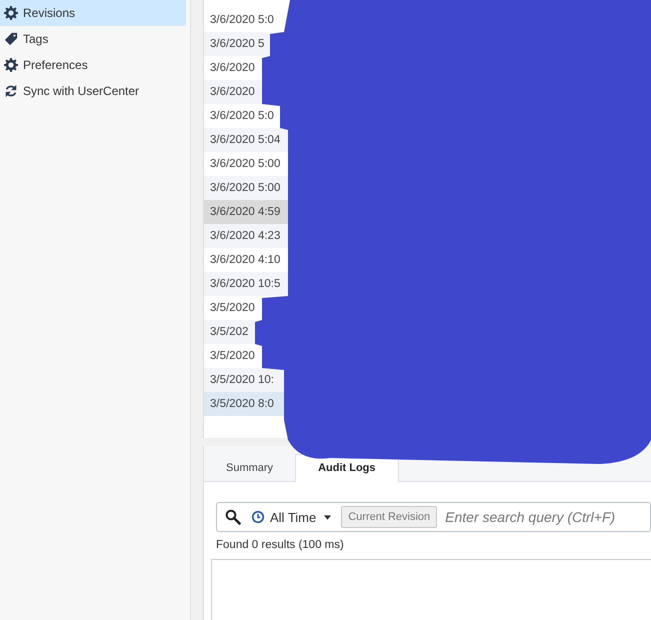  I want to click on search-icon, so click(233, 517).